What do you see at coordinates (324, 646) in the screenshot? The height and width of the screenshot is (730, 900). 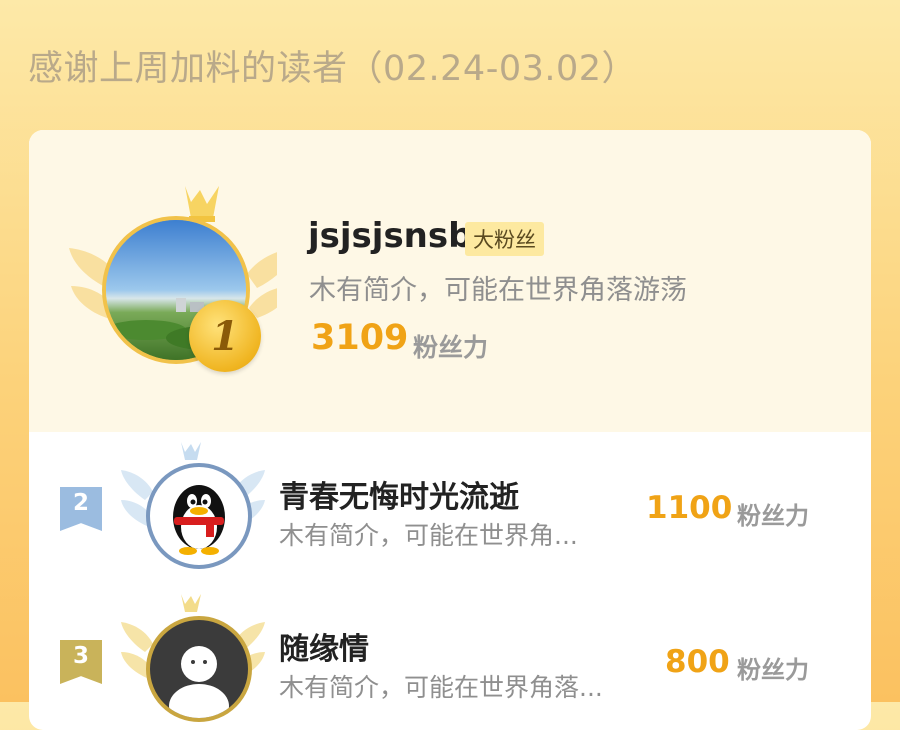 I see `user-name: 随缘情` at bounding box center [324, 646].